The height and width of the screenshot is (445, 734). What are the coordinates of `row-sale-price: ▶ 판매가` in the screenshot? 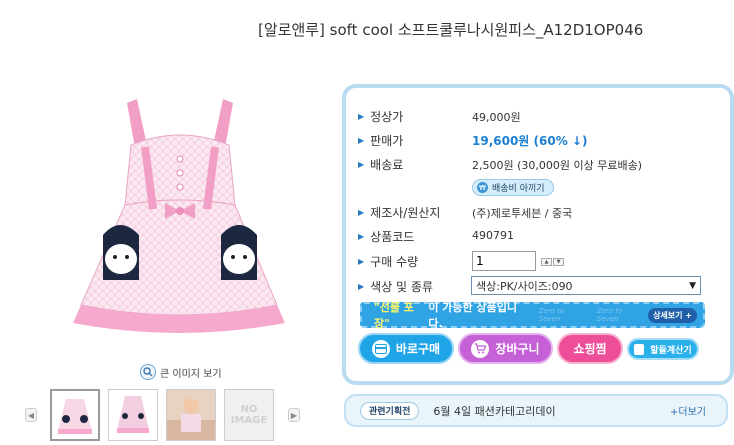 It's located at (380, 140).